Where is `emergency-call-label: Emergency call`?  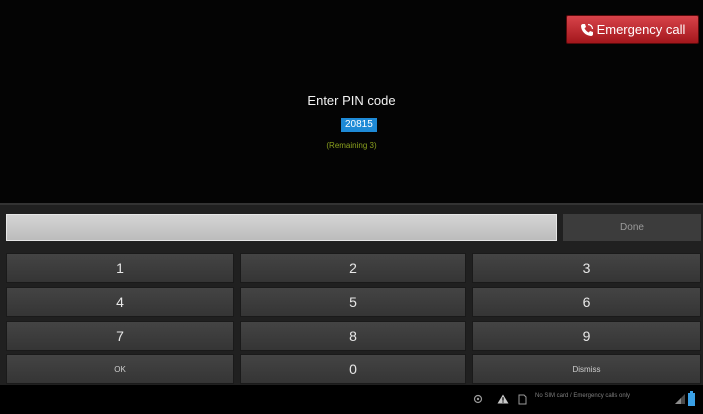
emergency-call-label: Emergency call is located at coordinates (641, 29).